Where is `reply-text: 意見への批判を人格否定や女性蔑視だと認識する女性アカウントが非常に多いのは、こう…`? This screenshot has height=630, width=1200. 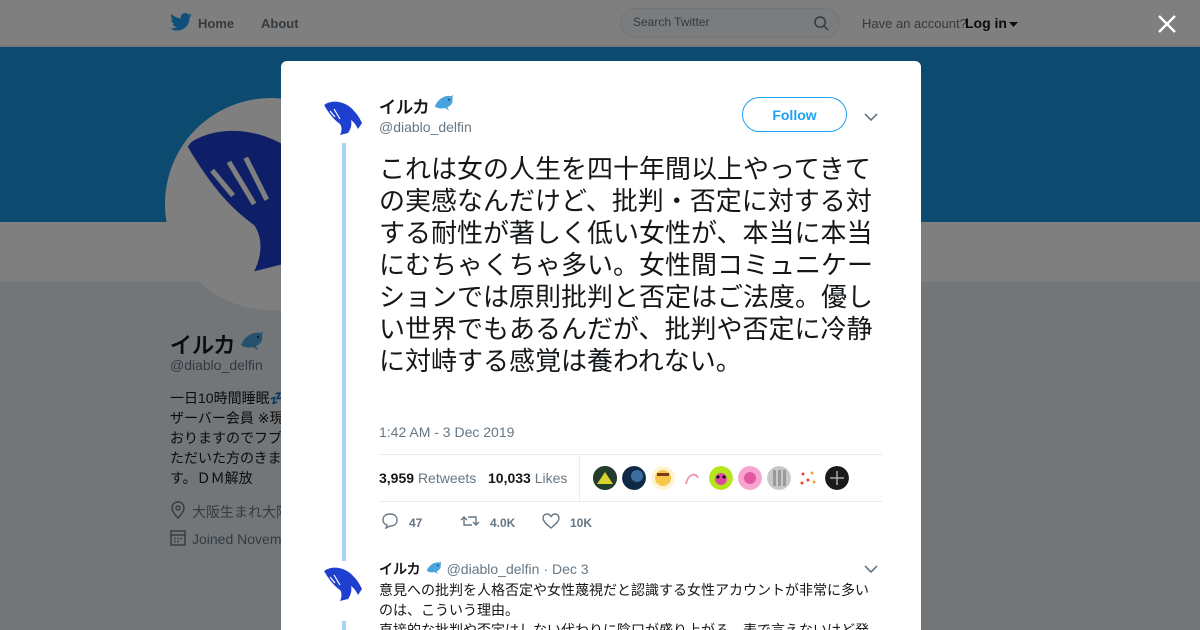
reply-text: 意見への批判を人格否定や女性蔑視だと認識する女性アカウントが非常に多いのは、こう… is located at coordinates (624, 606).